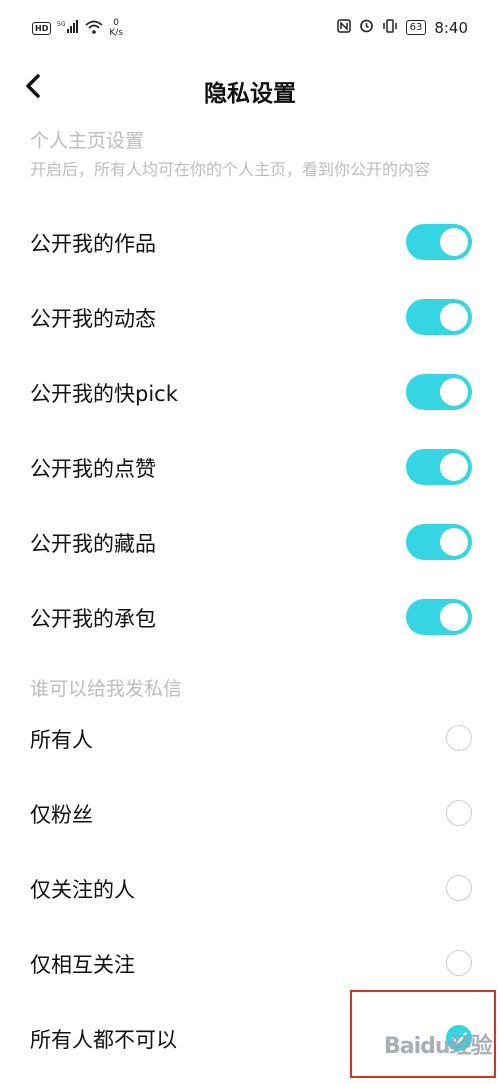  What do you see at coordinates (439, 542) in the screenshot?
I see `public-collections-toggle` at bounding box center [439, 542].